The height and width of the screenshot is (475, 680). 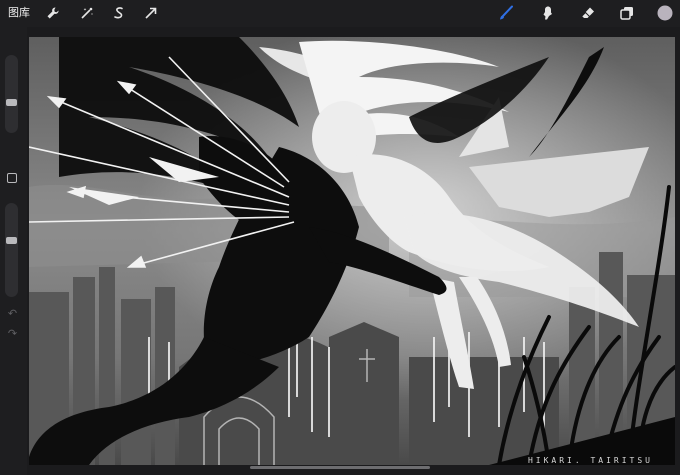 What do you see at coordinates (87, 13) in the screenshot?
I see `adjustments-icon` at bounding box center [87, 13].